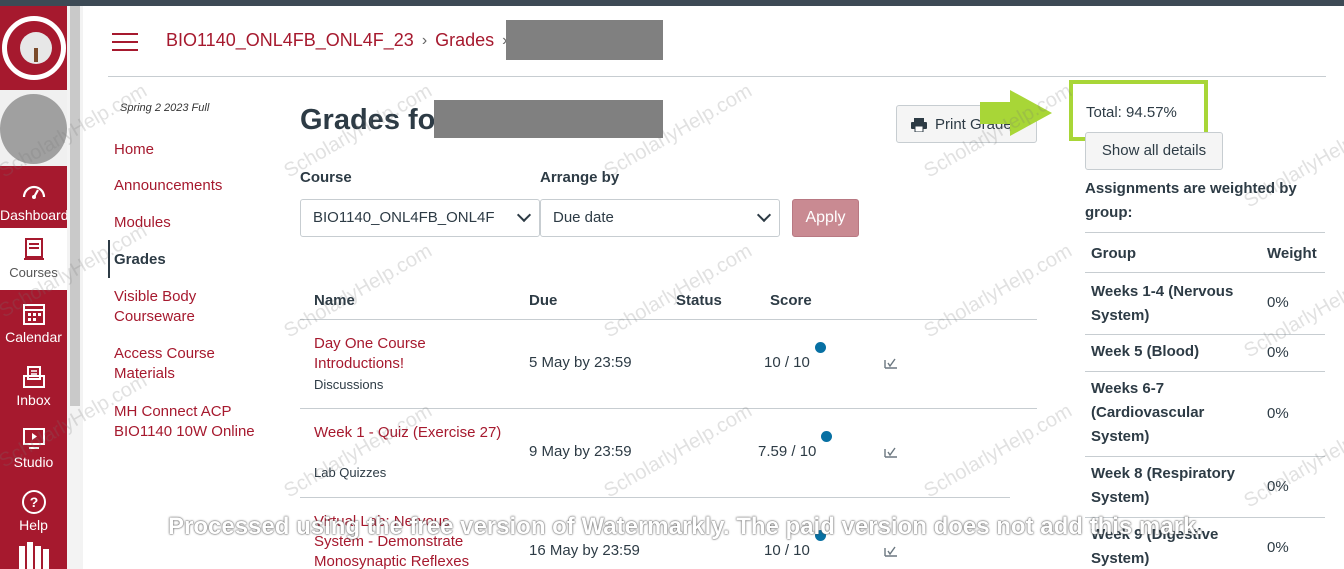  What do you see at coordinates (580, 177) in the screenshot?
I see `arrange-label: Arrange by` at bounding box center [580, 177].